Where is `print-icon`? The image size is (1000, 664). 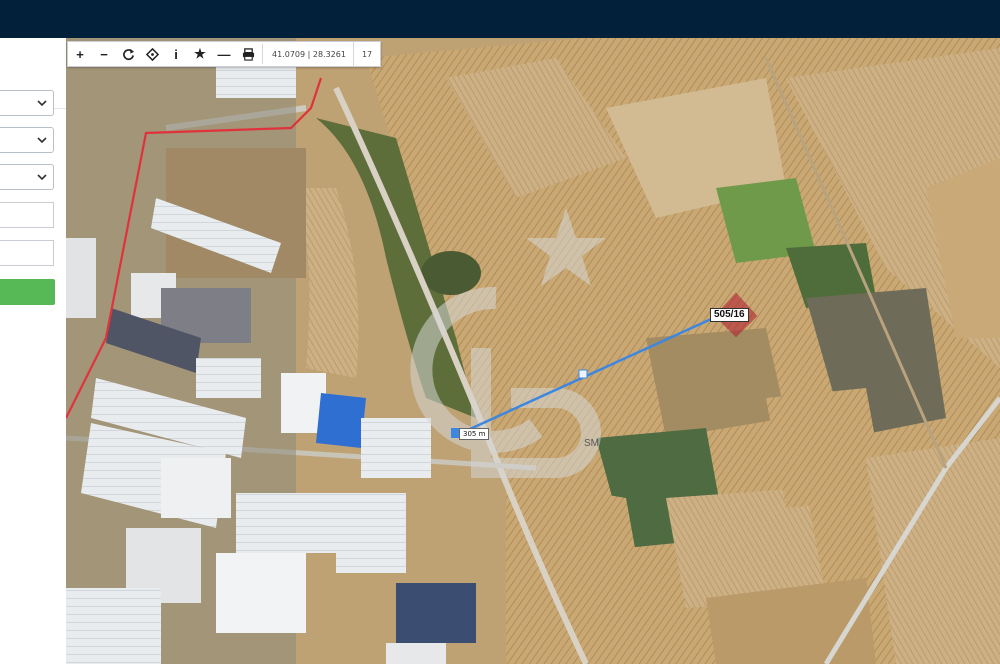 print-icon is located at coordinates (248, 54).